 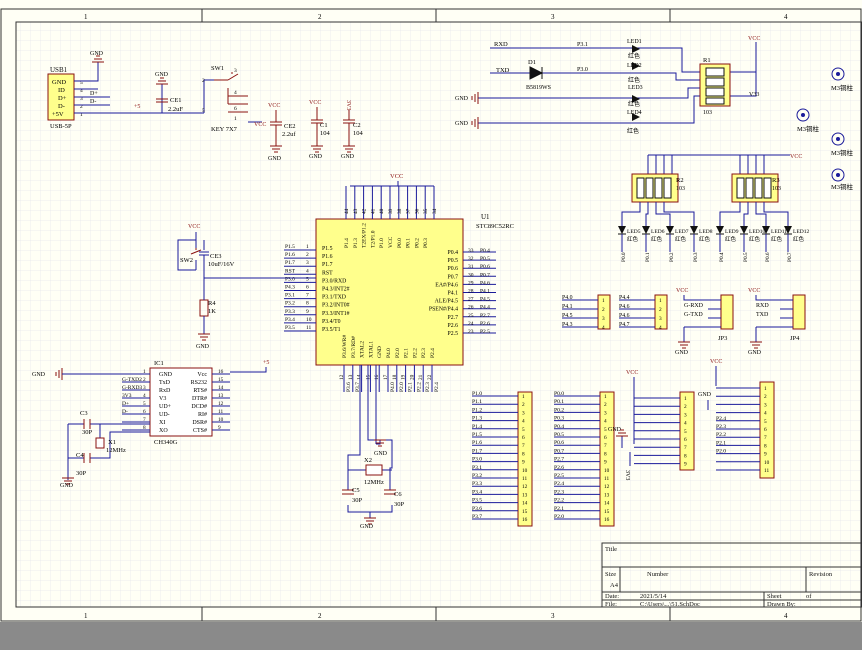 What do you see at coordinates (776, 180) in the screenshot?
I see `rpack-r3-ref: R3` at bounding box center [776, 180].